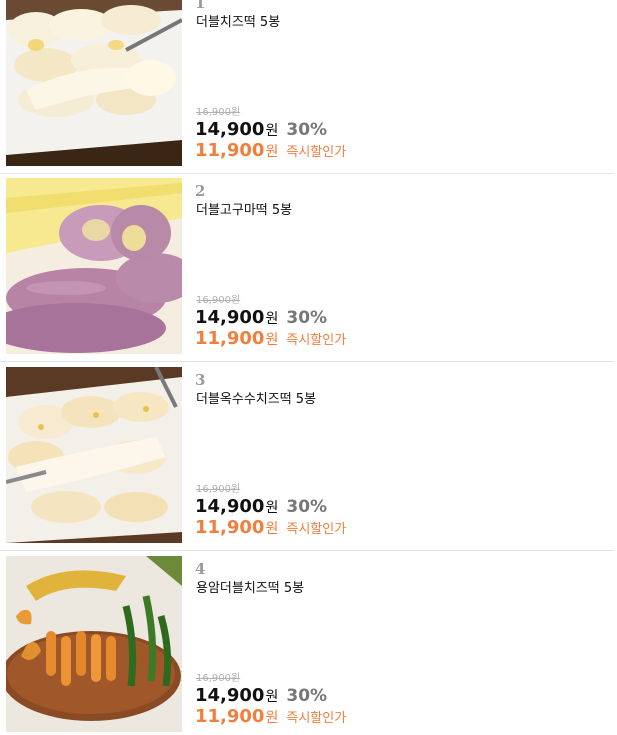 This screenshot has width=617, height=735. I want to click on product-name: 더블옥수수치즈떡 5봉, so click(256, 400).